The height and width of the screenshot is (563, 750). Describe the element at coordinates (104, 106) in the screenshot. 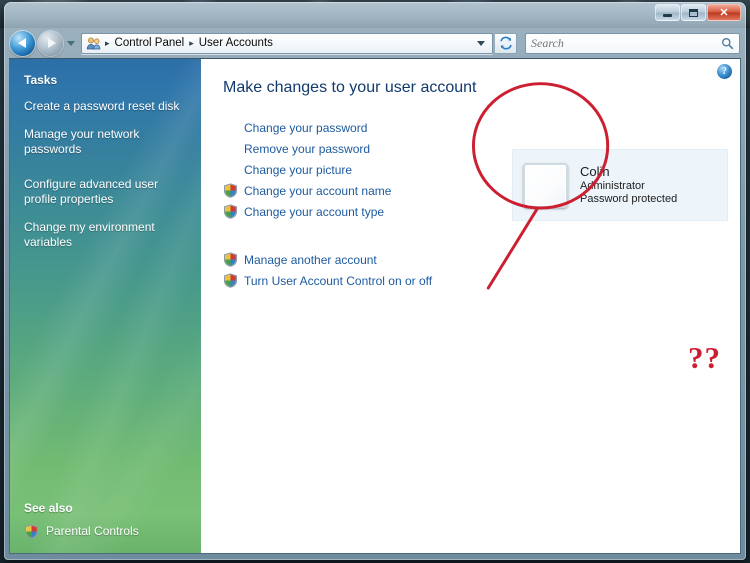

I see `sidebar-item-create-password-reset-disk: Create a password reset disk` at that location.